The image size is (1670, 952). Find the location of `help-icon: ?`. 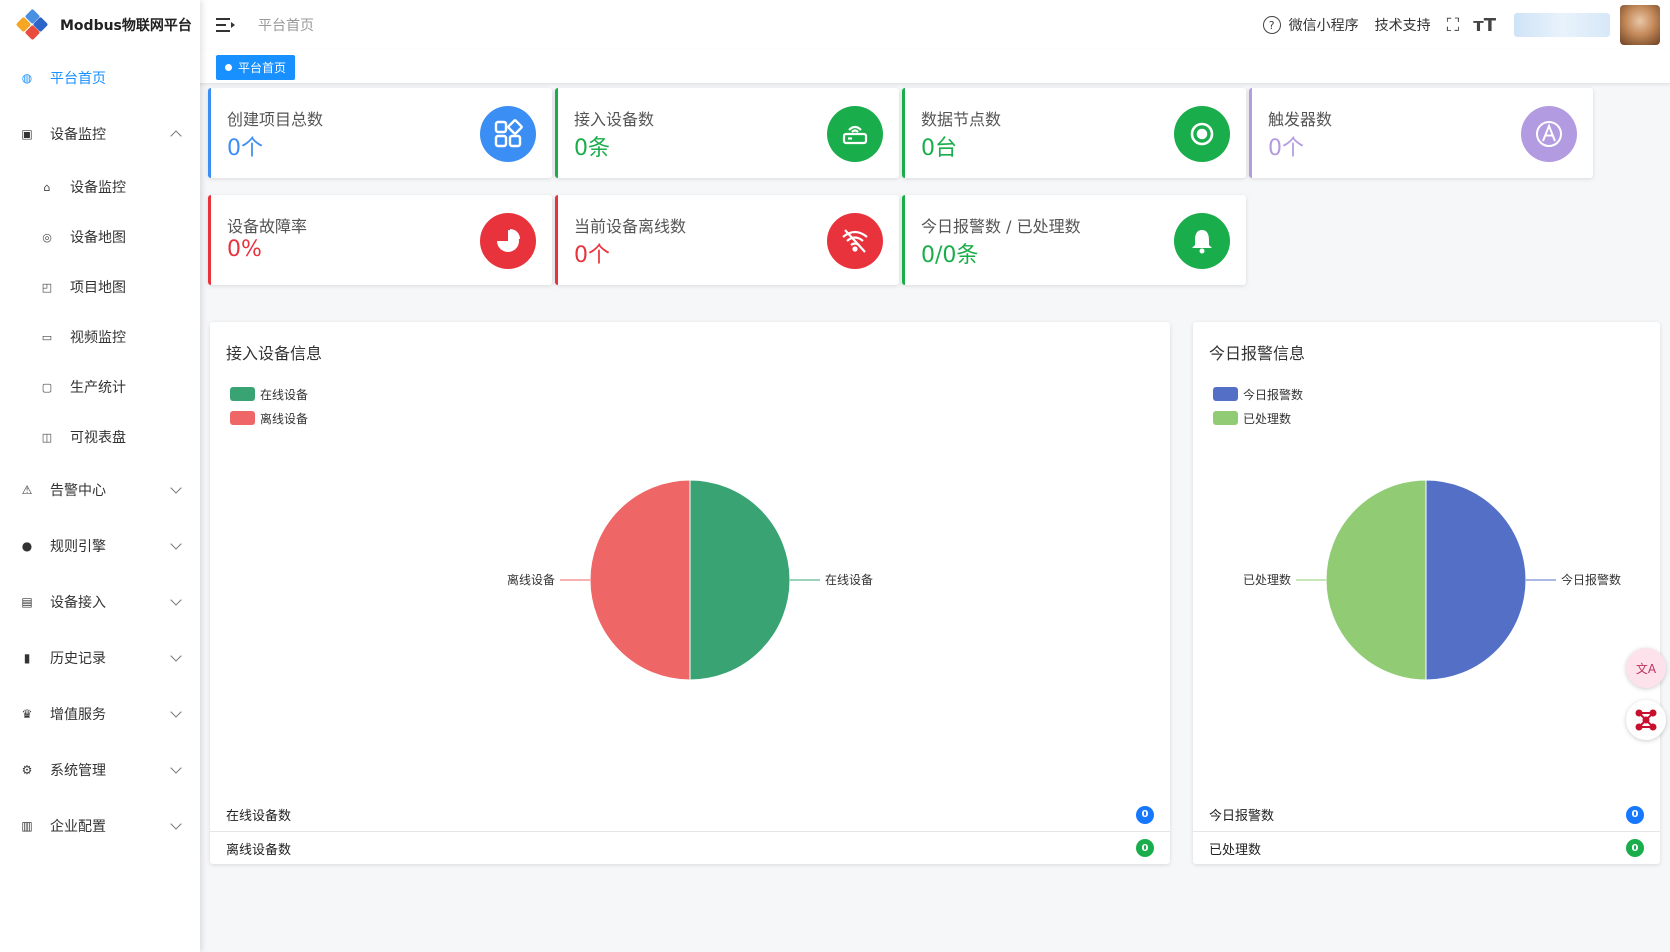

help-icon: ? is located at coordinates (1271, 25).